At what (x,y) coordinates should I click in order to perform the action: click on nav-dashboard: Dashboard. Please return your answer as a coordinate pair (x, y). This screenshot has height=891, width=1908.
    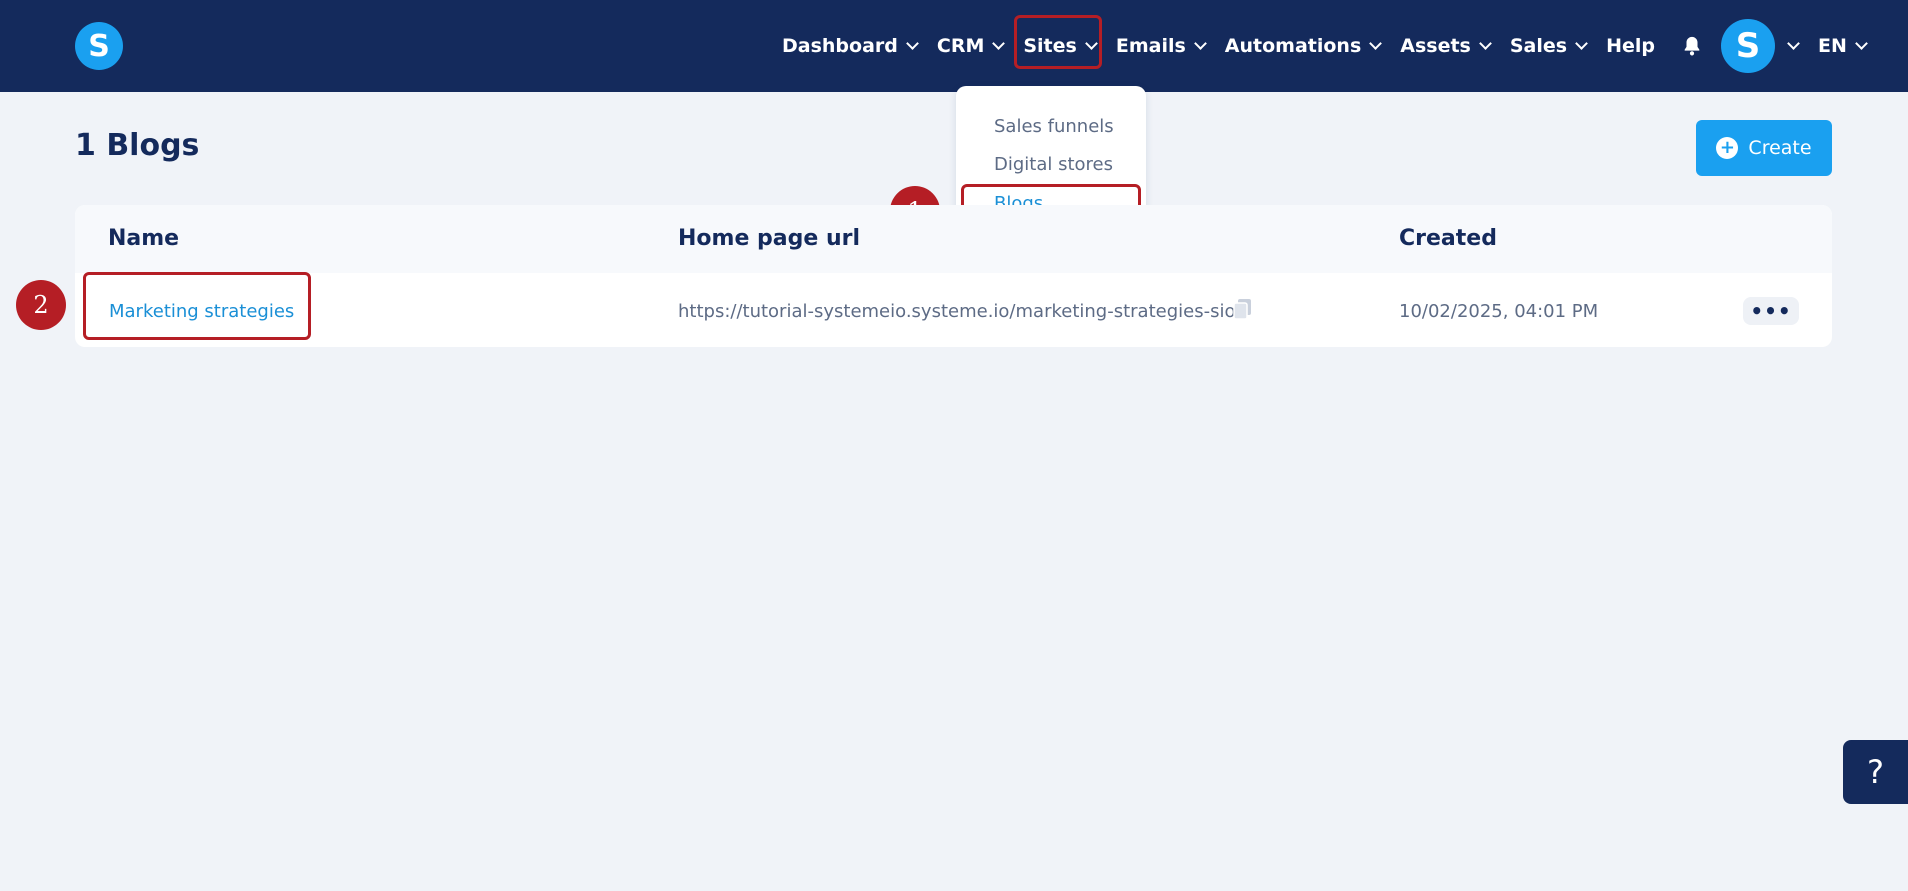
    Looking at the image, I should click on (850, 46).